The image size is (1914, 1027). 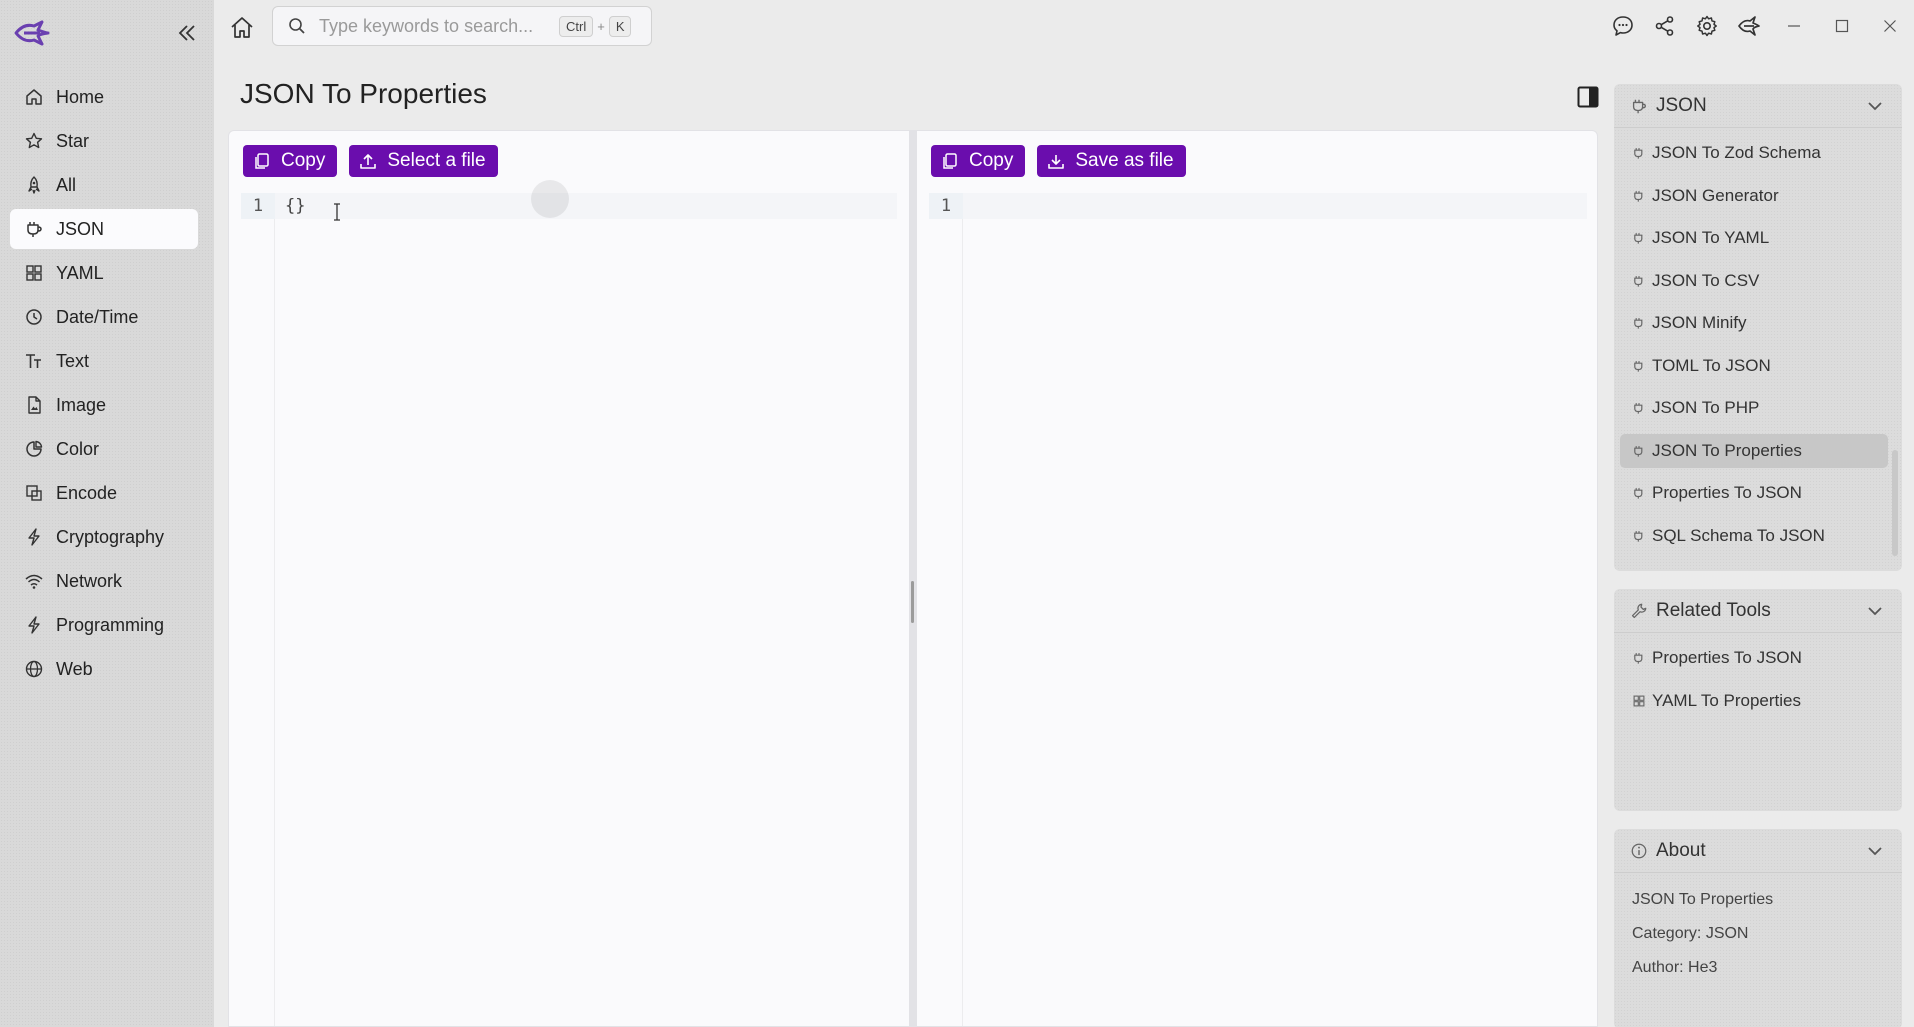 I want to click on app-menu-button, so click(x=1749, y=26).